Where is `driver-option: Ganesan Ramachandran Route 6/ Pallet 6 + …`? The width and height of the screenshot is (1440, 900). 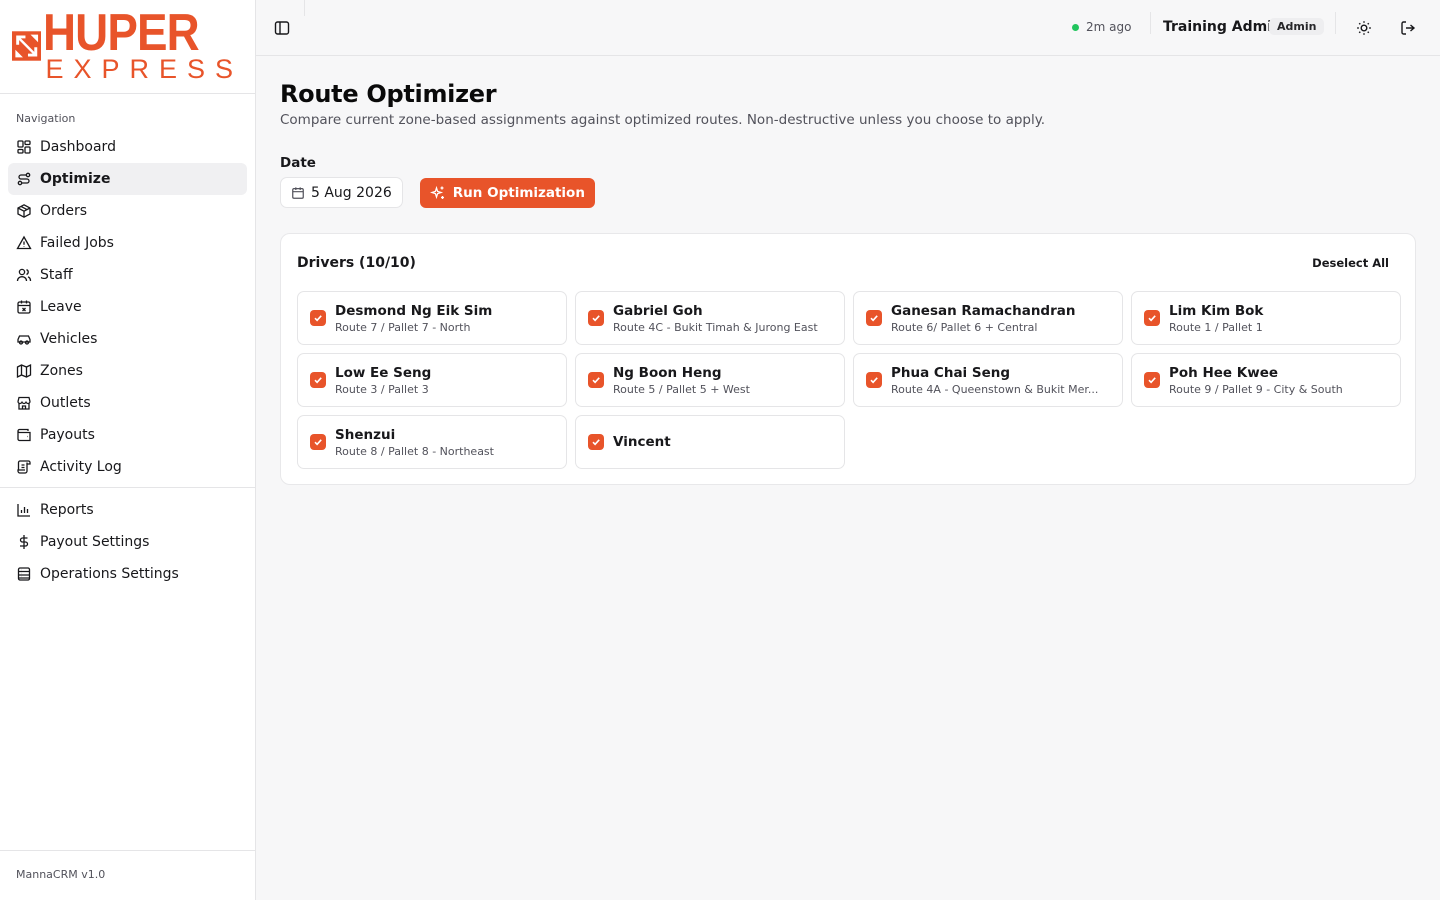
driver-option: Ganesan Ramachandran Route 6/ Pallet 6 + … is located at coordinates (988, 318).